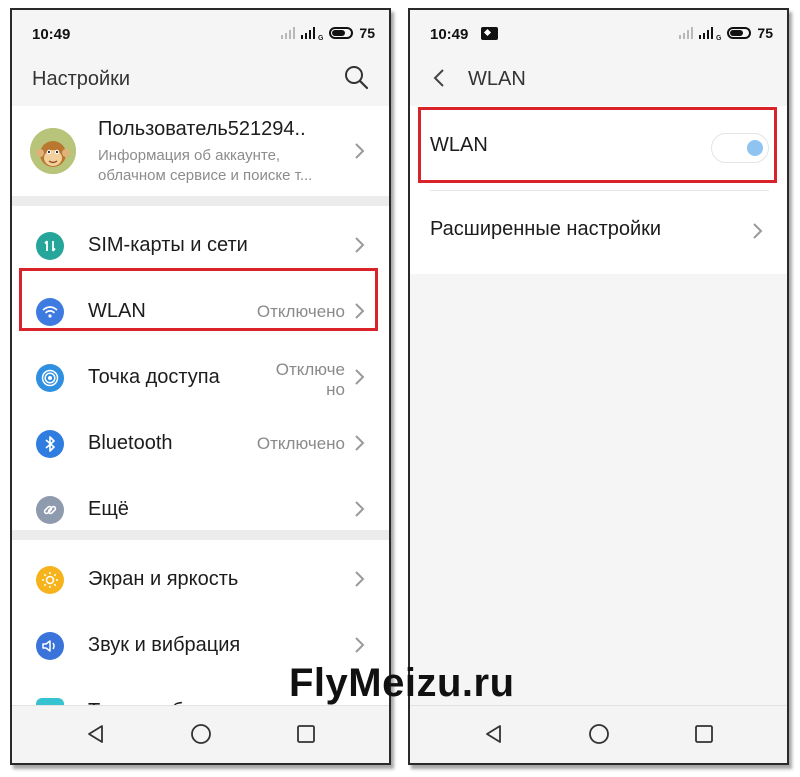 The image size is (800, 777). What do you see at coordinates (50, 444) in the screenshot?
I see `bluetooth-icon` at bounding box center [50, 444].